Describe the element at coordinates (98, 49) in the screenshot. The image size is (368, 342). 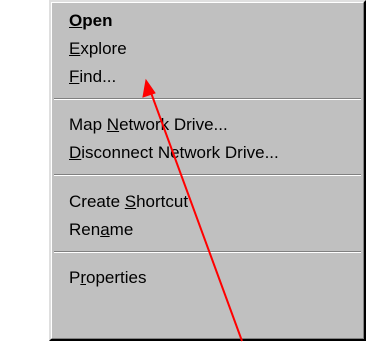
I see `menu-item-explore: Explore` at that location.